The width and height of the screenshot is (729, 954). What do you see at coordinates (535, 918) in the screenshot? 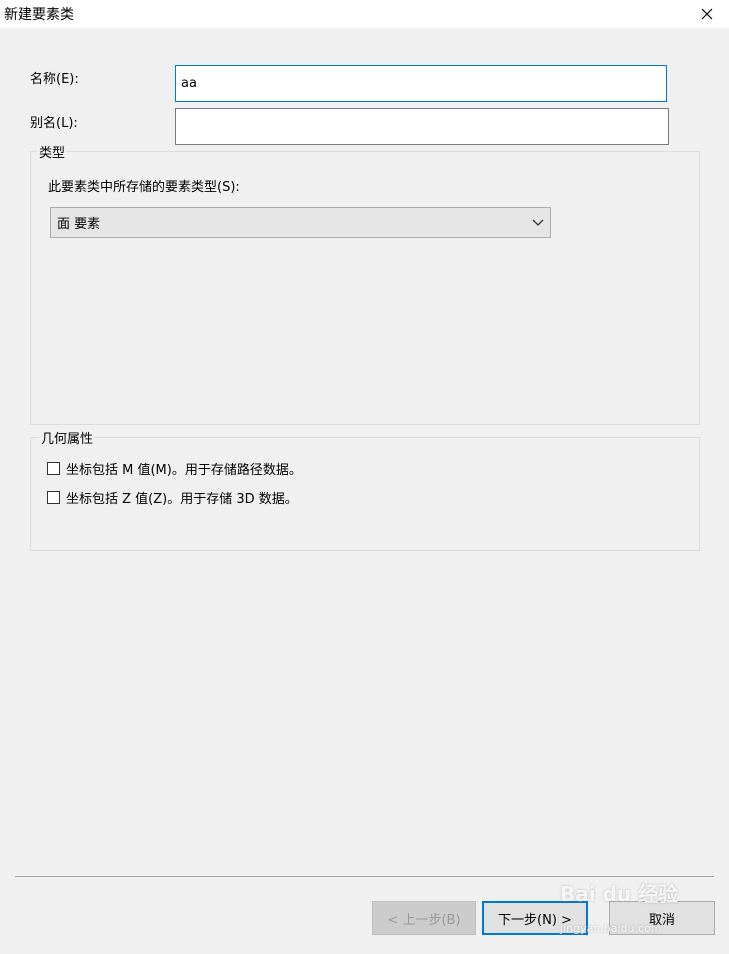
I see `next-button: 下一步(N) >` at bounding box center [535, 918].